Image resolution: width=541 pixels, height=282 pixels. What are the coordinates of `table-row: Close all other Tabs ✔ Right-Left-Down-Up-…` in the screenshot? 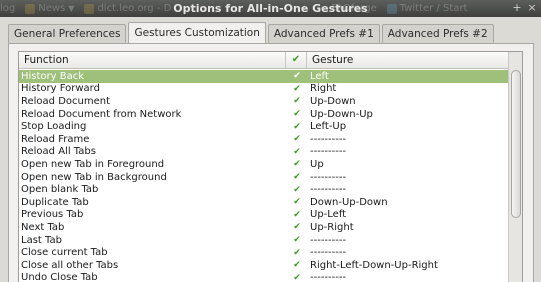 It's located at (263, 265).